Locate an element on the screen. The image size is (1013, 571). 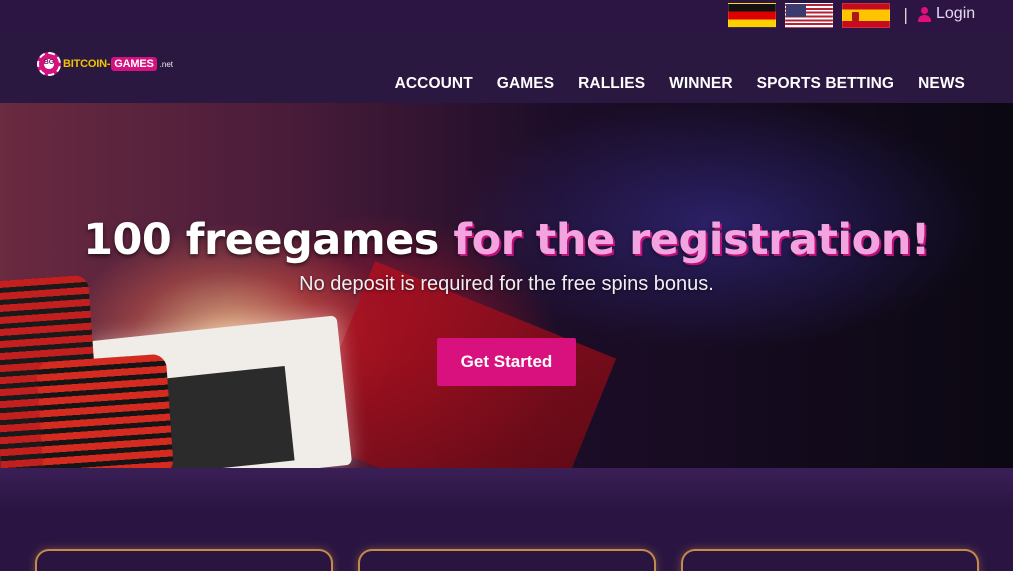
nav-item-sports-betting: SPORTS BETTING is located at coordinates (825, 84).